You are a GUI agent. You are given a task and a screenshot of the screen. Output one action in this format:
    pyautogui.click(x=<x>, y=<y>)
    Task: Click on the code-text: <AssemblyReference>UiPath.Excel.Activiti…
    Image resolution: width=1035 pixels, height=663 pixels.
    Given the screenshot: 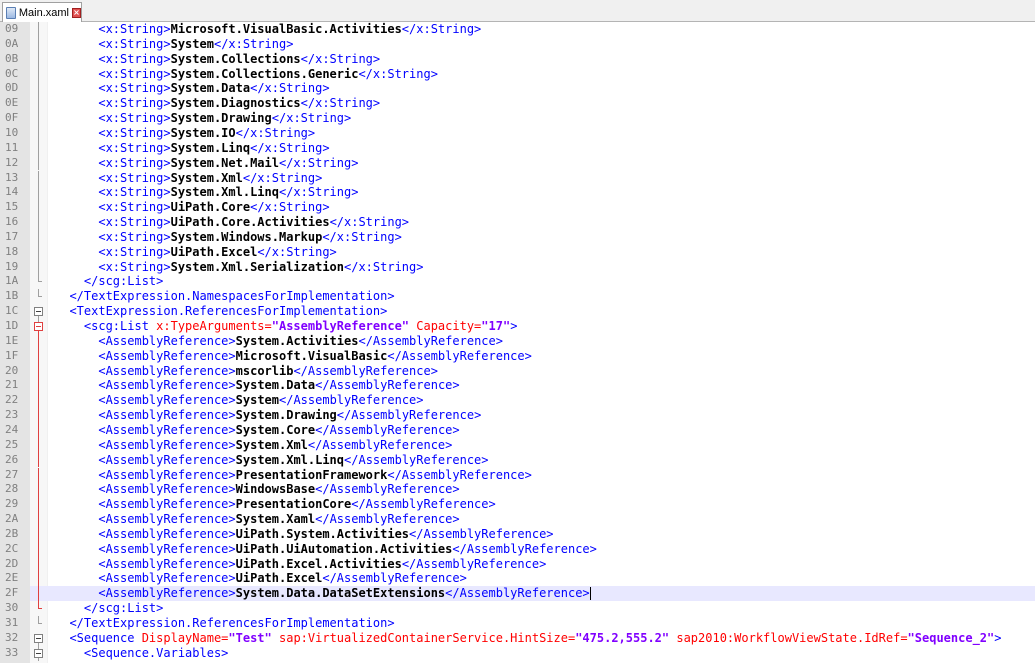 What is the action you would take?
    pyautogui.click(x=545, y=564)
    